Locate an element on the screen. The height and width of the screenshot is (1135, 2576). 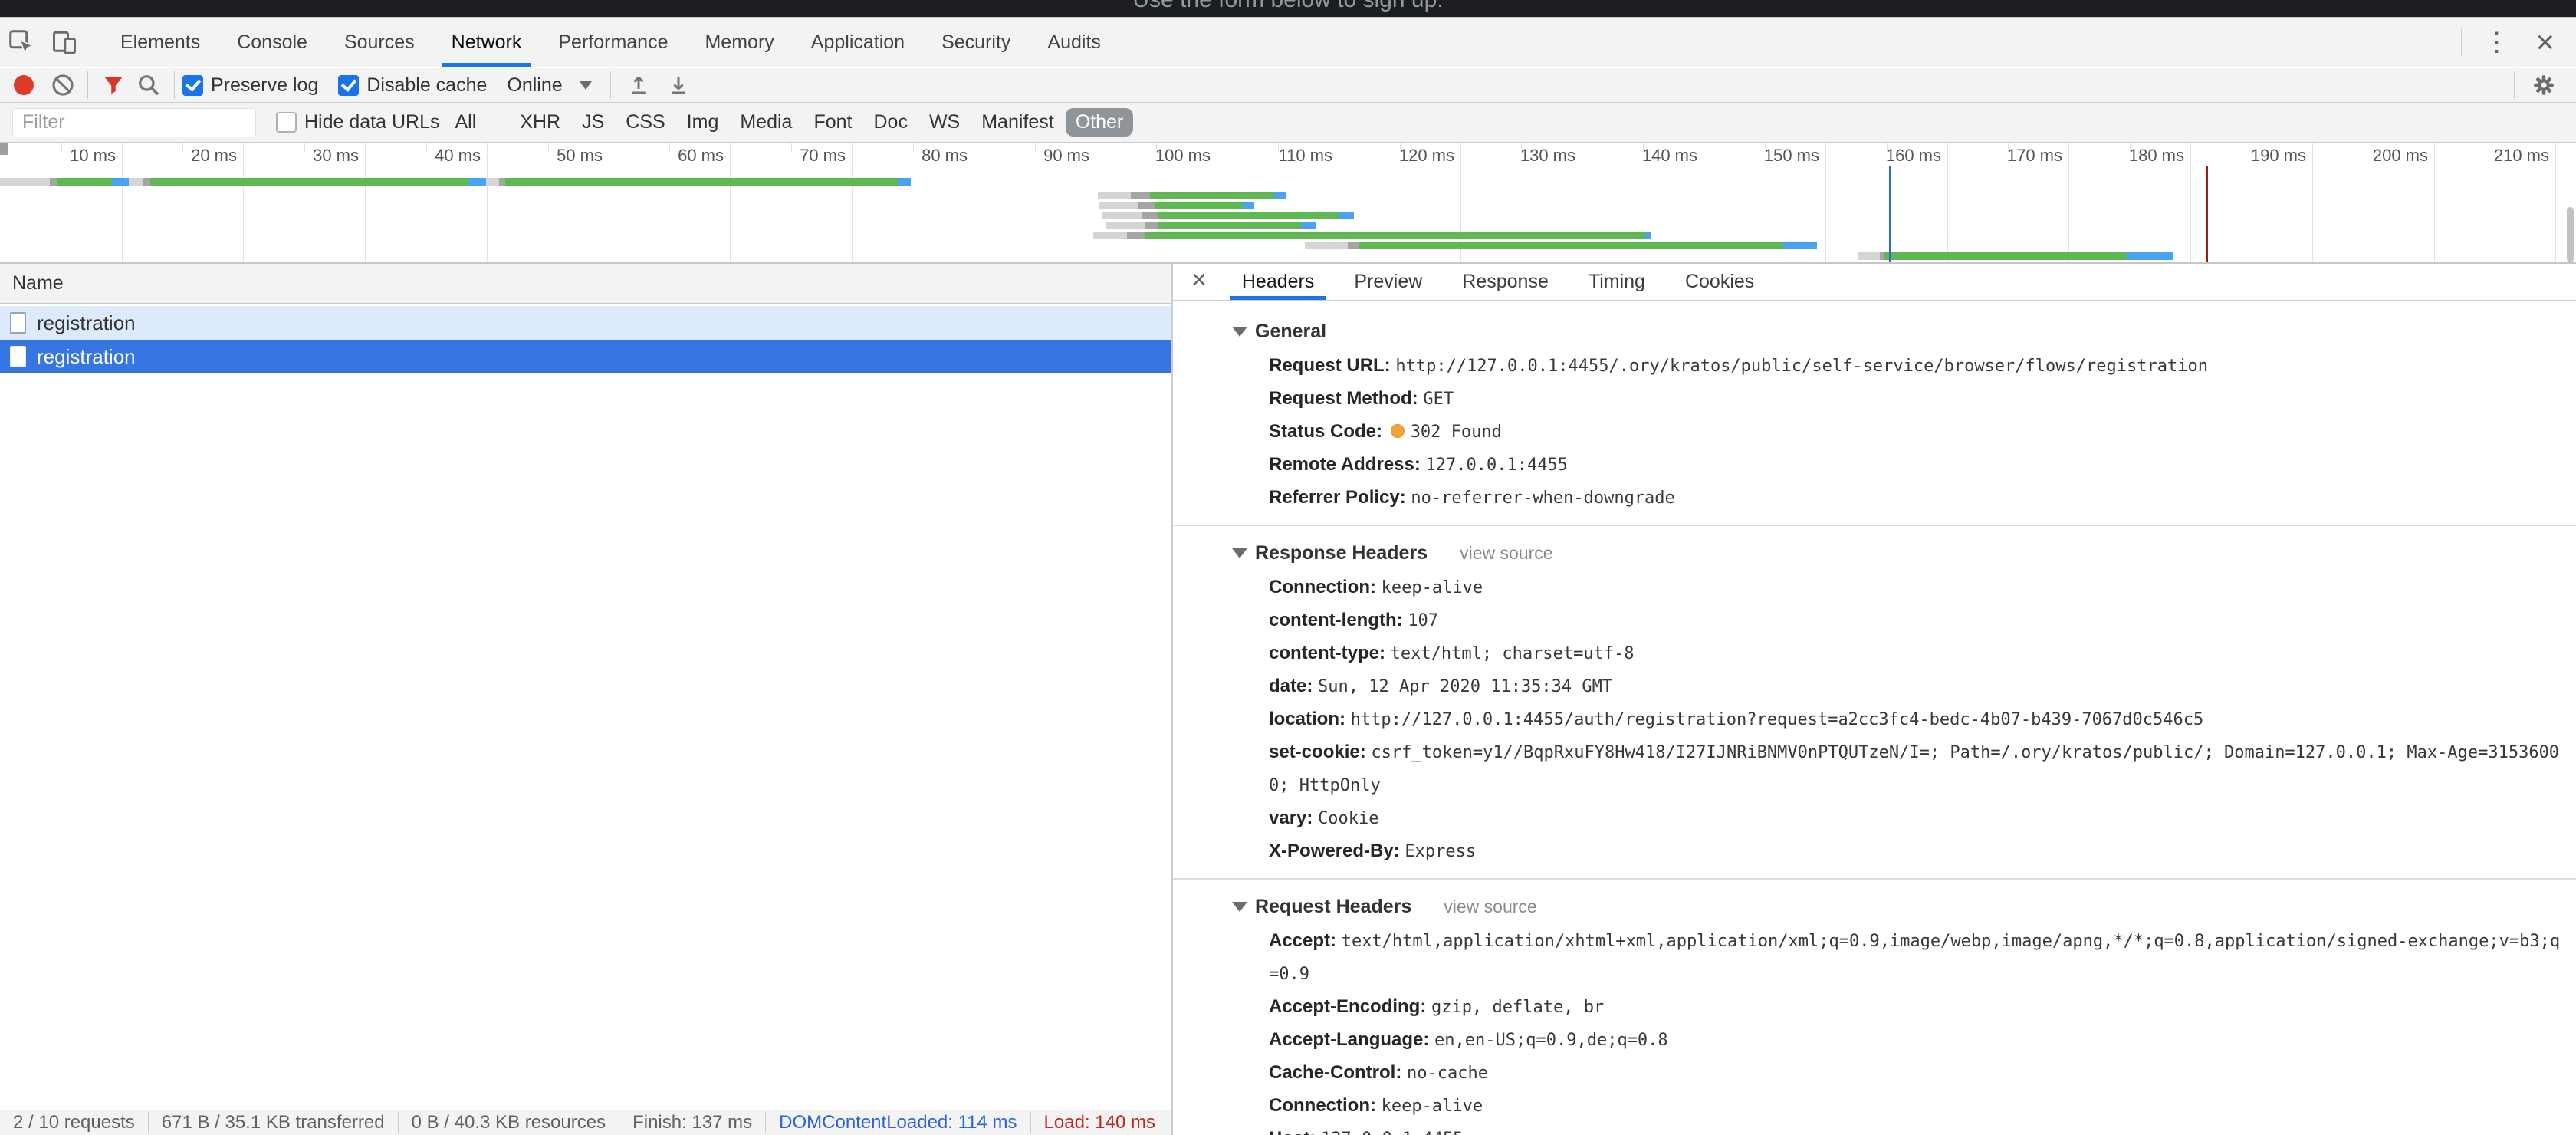
header-key: set-cookie: is located at coordinates (1317, 752).